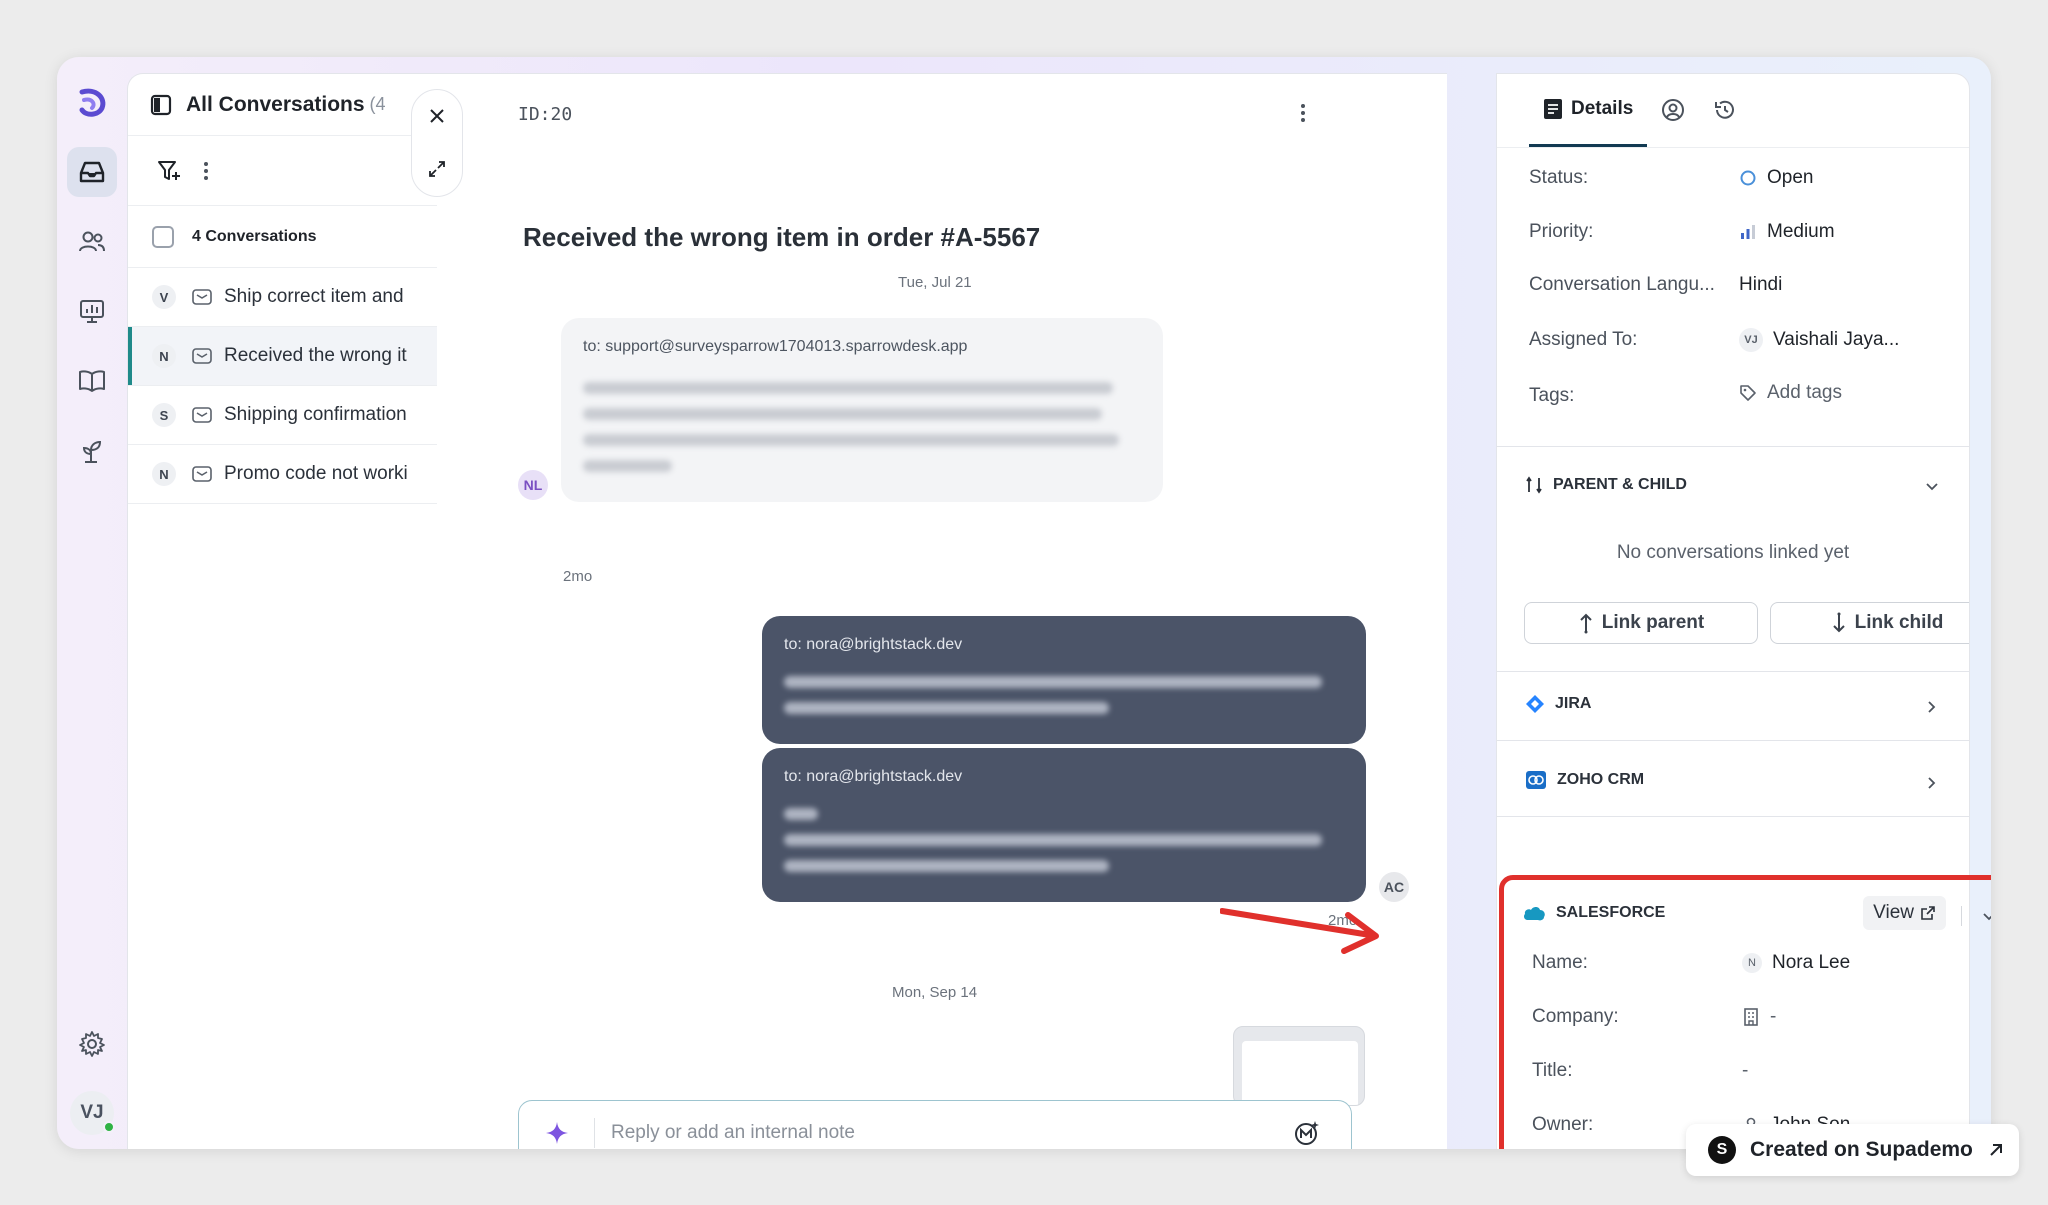  I want to click on nav-reports, so click(92, 311).